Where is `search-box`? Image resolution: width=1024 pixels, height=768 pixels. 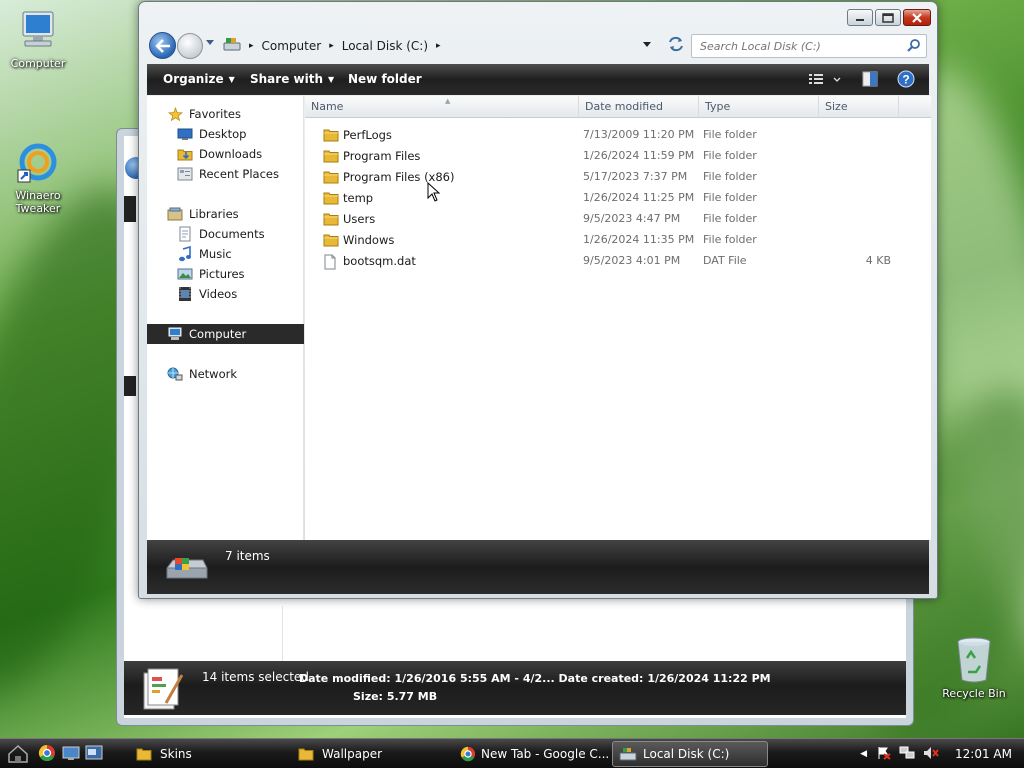
search-box is located at coordinates (809, 46).